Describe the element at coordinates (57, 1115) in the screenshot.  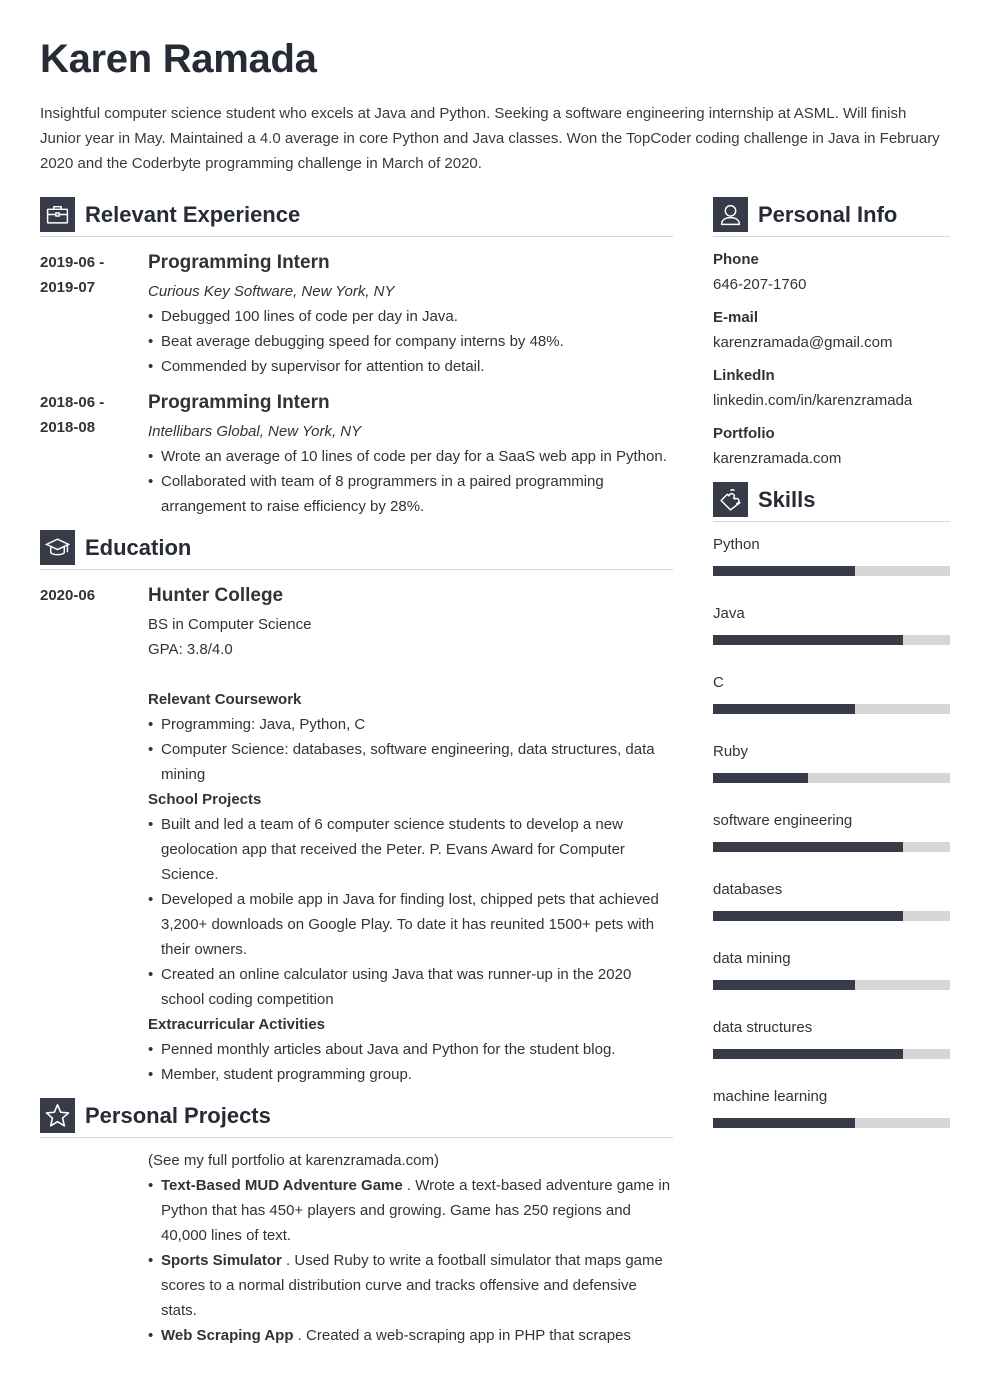
I see `star-icon` at that location.